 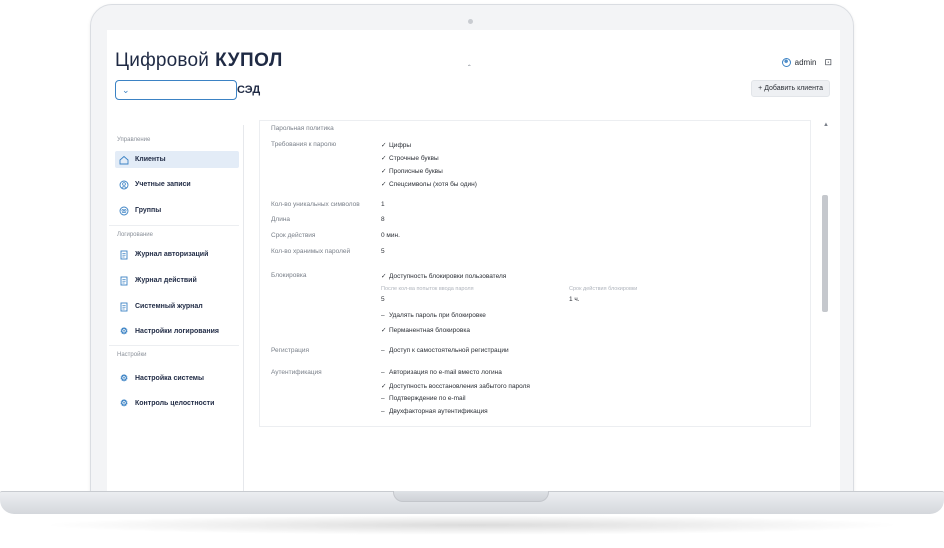 I want to click on sidebar-item-groups: Группы, so click(x=177, y=210).